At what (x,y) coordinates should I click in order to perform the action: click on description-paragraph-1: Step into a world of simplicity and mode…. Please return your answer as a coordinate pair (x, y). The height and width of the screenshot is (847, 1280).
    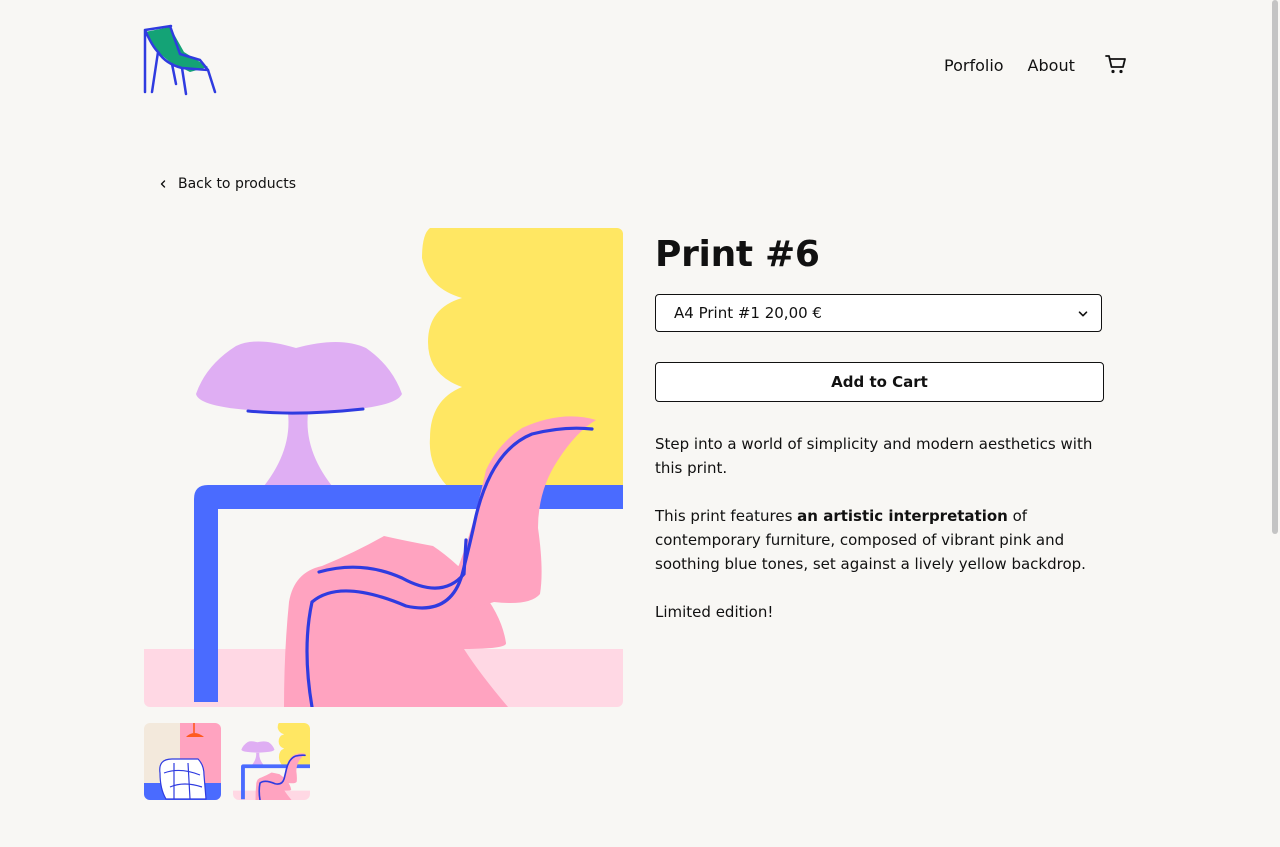
    Looking at the image, I should click on (874, 456).